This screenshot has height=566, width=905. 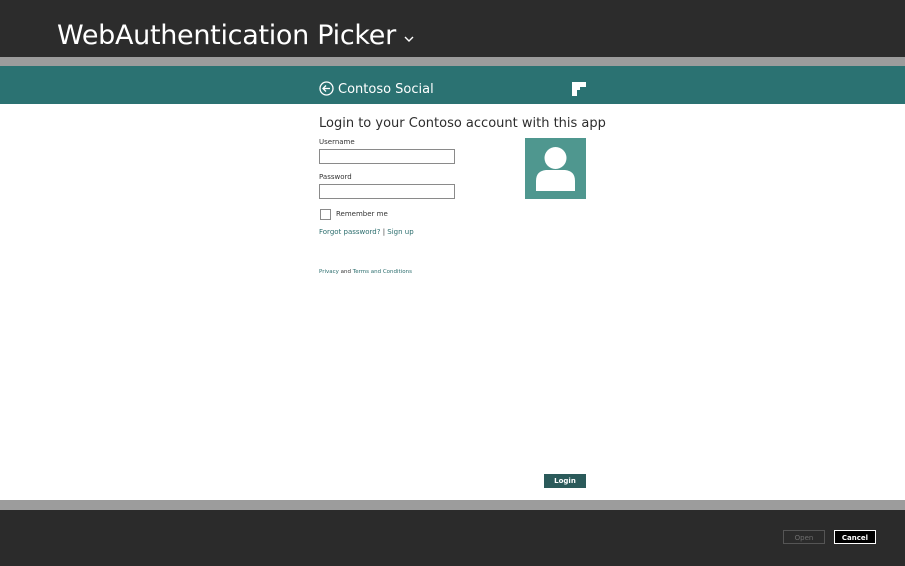 I want to click on login-button: Login, so click(x=565, y=481).